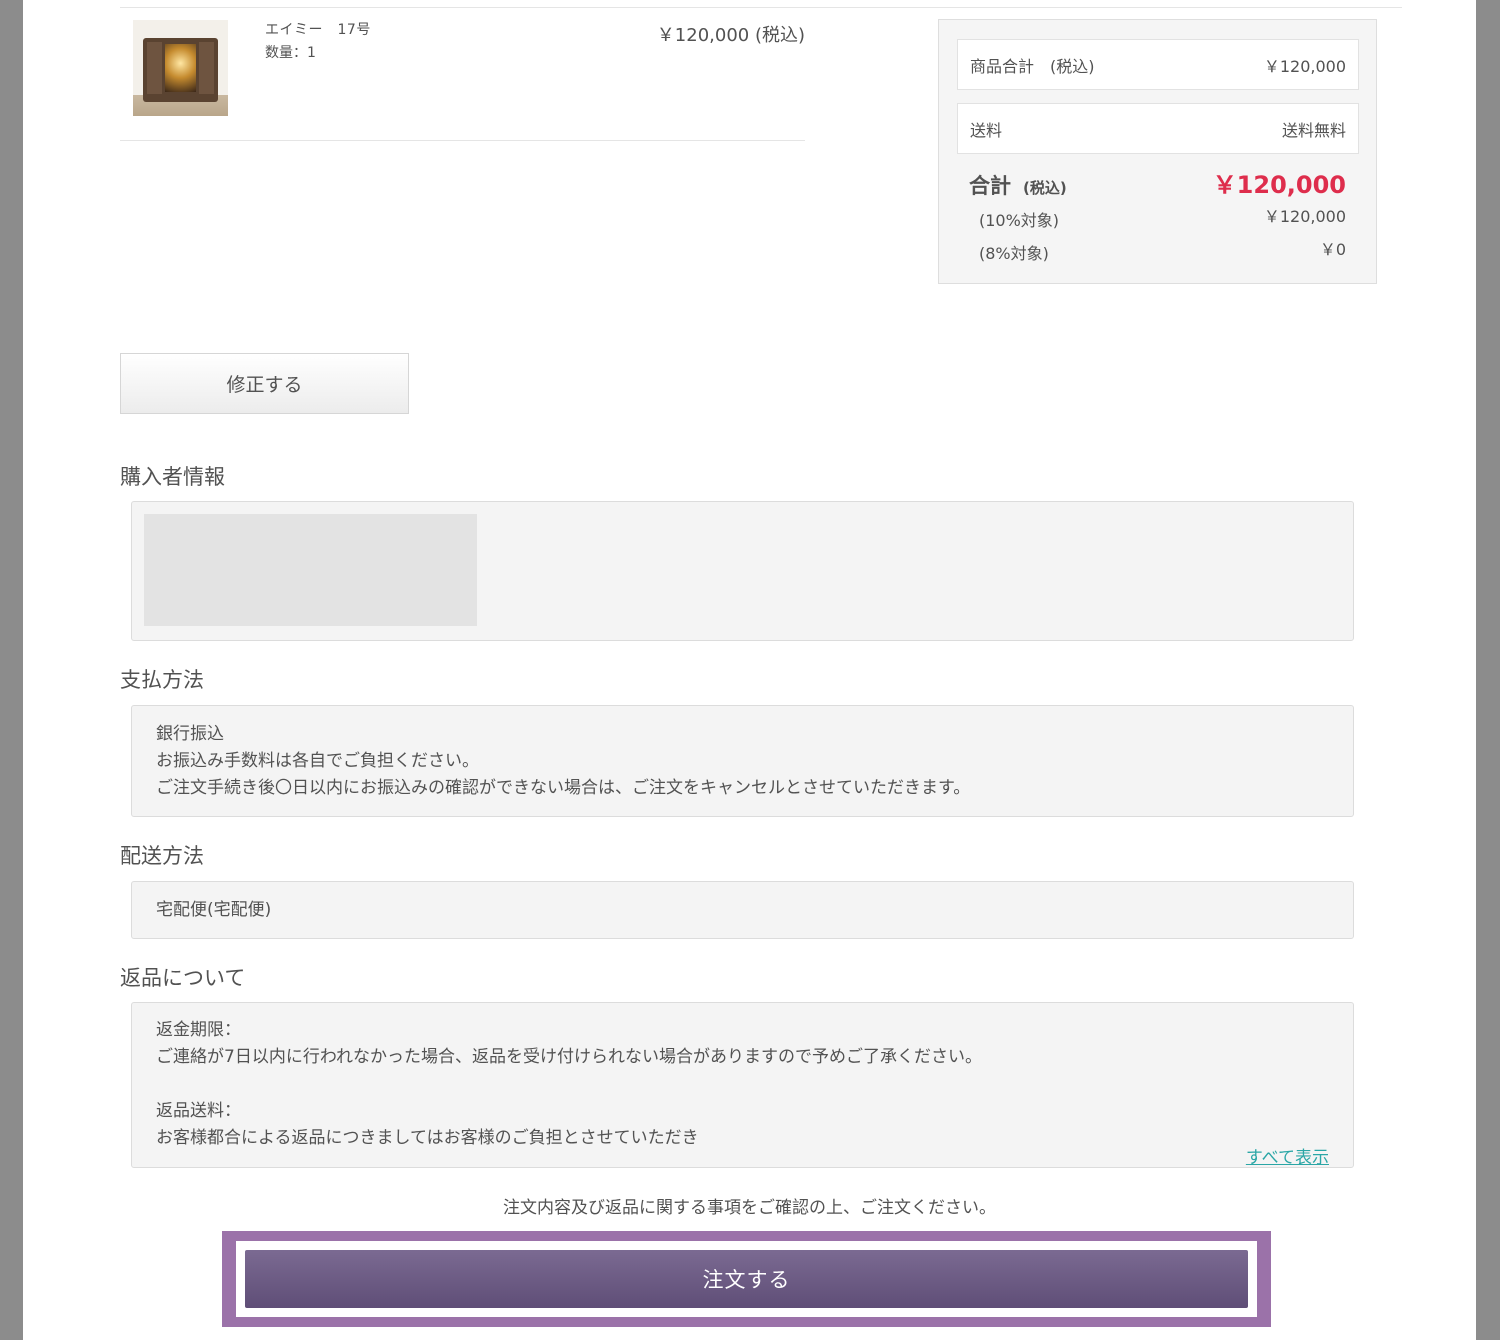 The width and height of the screenshot is (1500, 1340). What do you see at coordinates (317, 761) in the screenshot?
I see `payment-note-fee: お振込み手数料は各自でご負担ください。` at bounding box center [317, 761].